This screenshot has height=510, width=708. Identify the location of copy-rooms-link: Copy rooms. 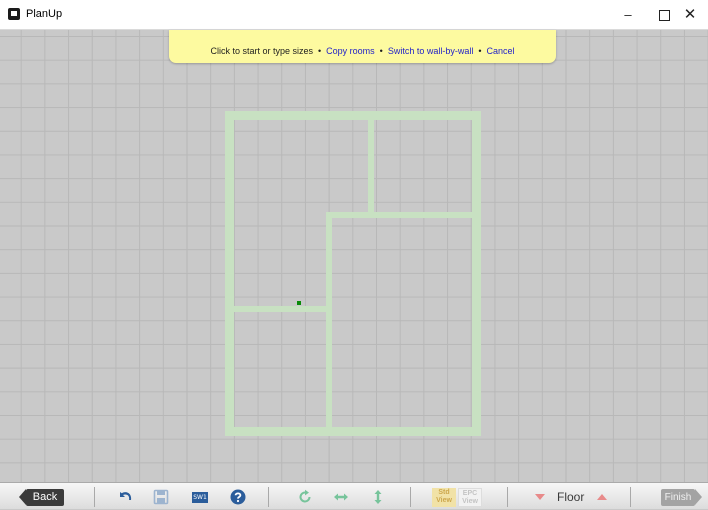
(350, 51).